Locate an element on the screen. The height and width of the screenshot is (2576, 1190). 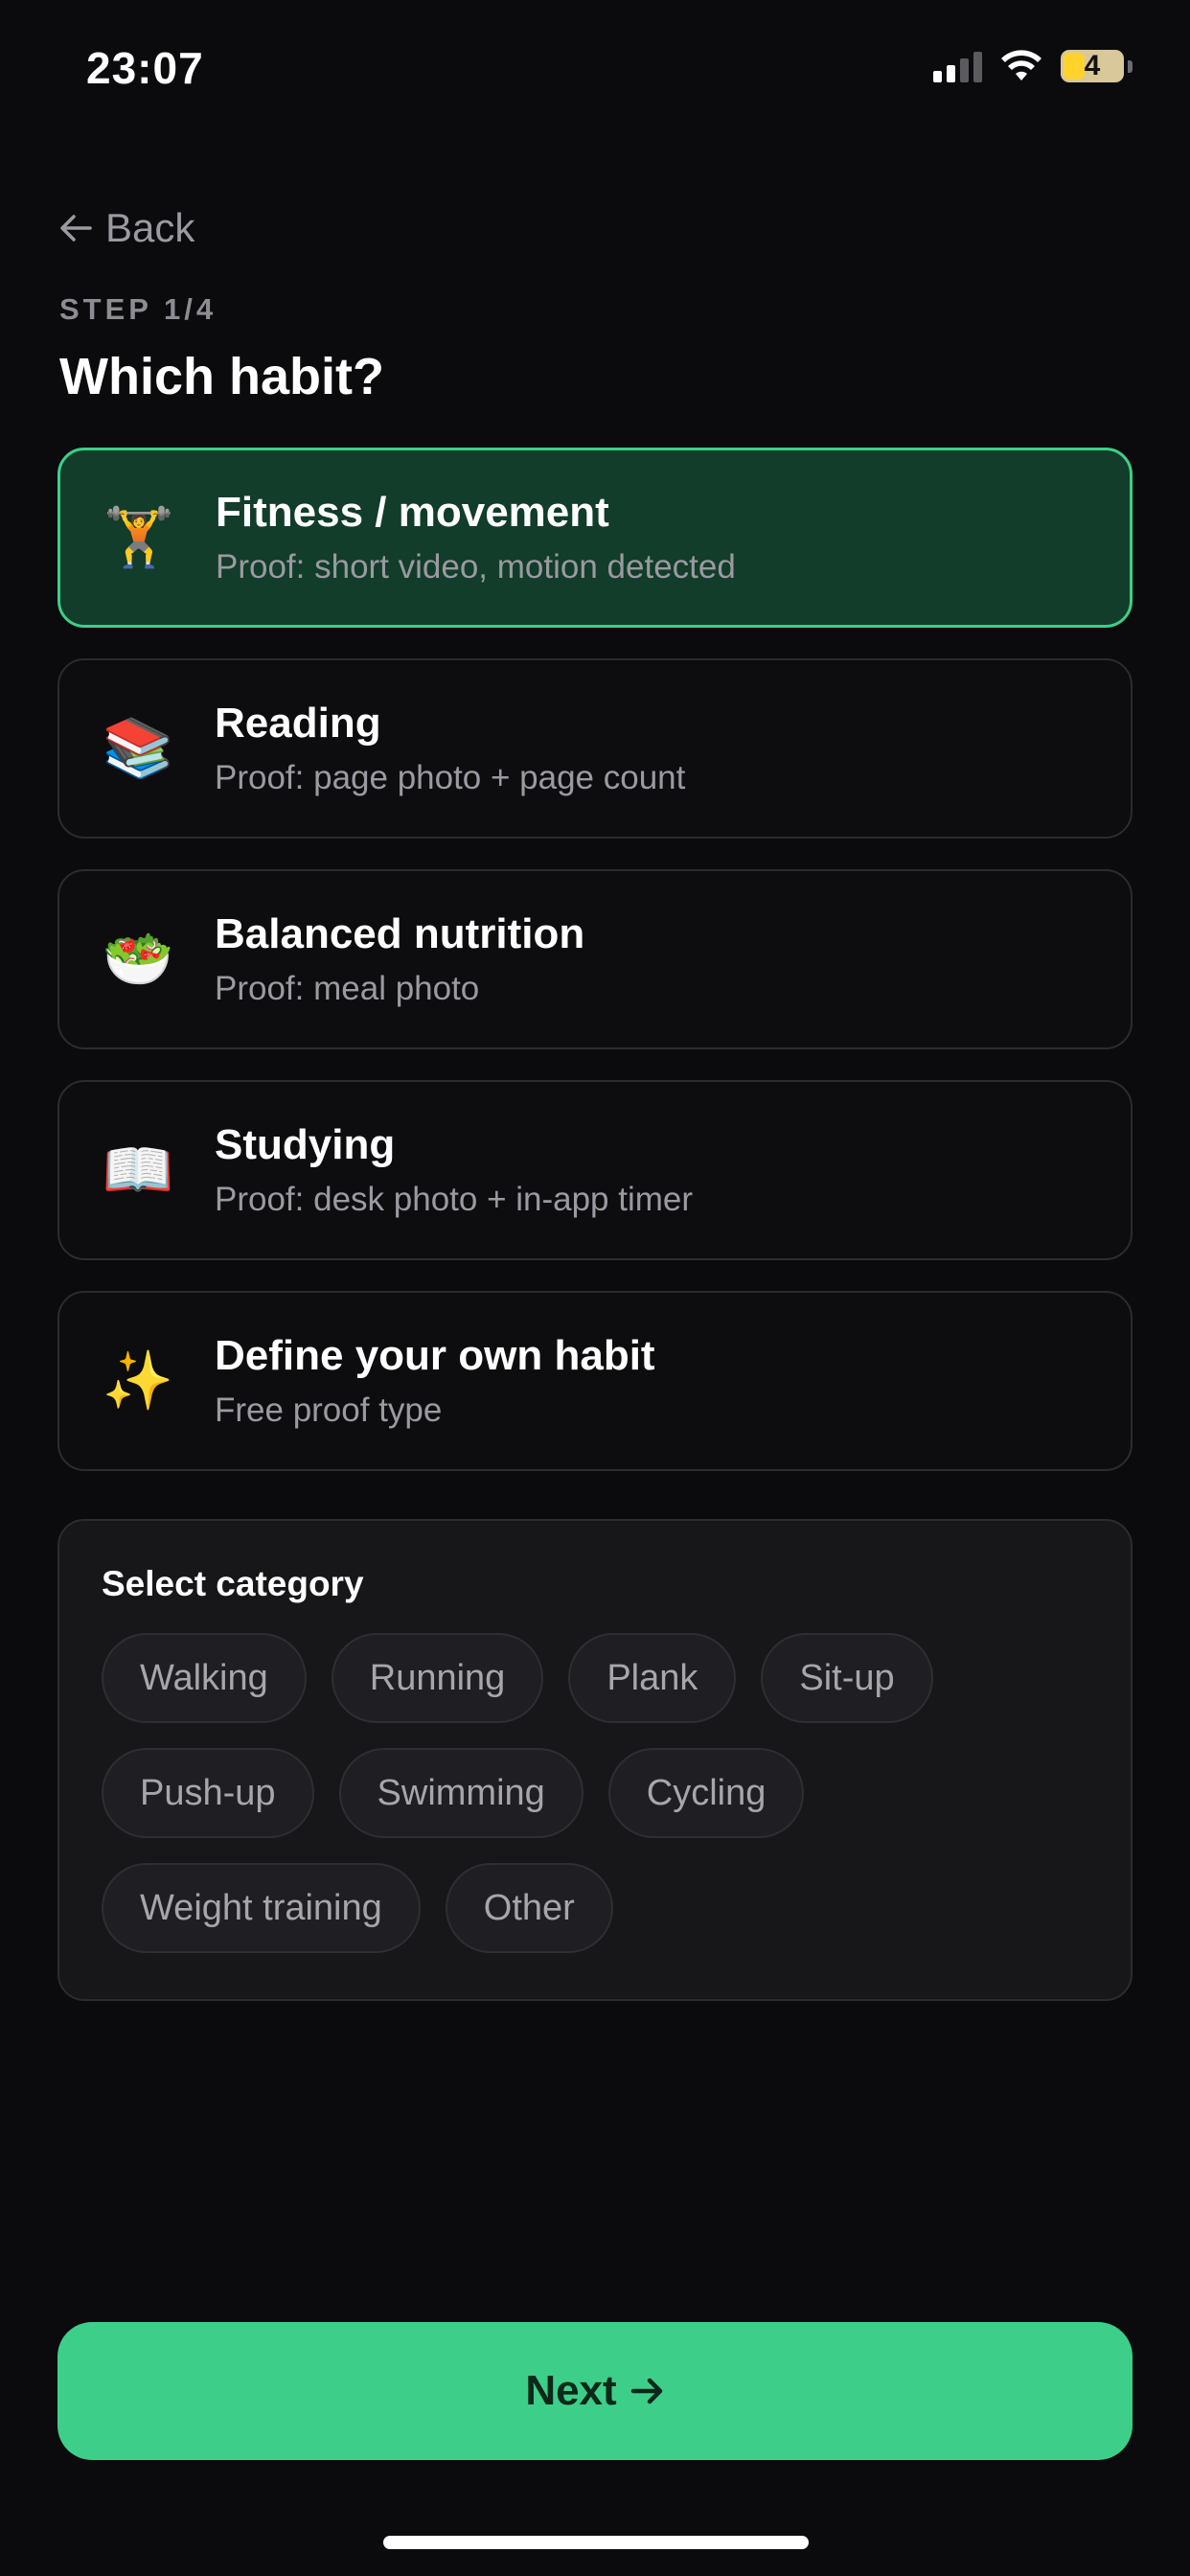
habit-card-reading: 📚 Reading Proof: page photo + page count is located at coordinates (595, 748).